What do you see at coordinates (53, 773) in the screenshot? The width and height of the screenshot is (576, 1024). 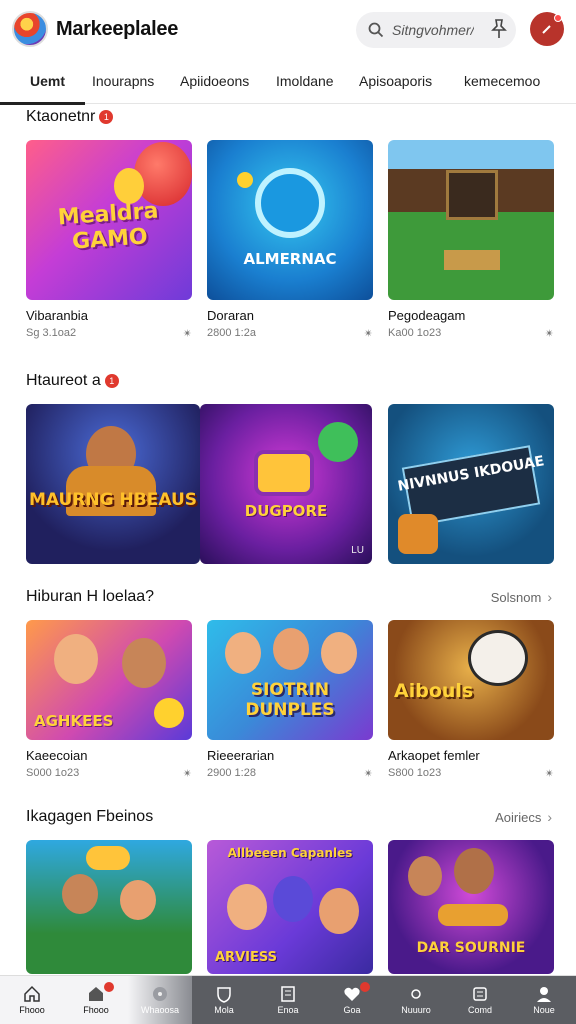 I see `card-meta-text: S000 1o23` at bounding box center [53, 773].